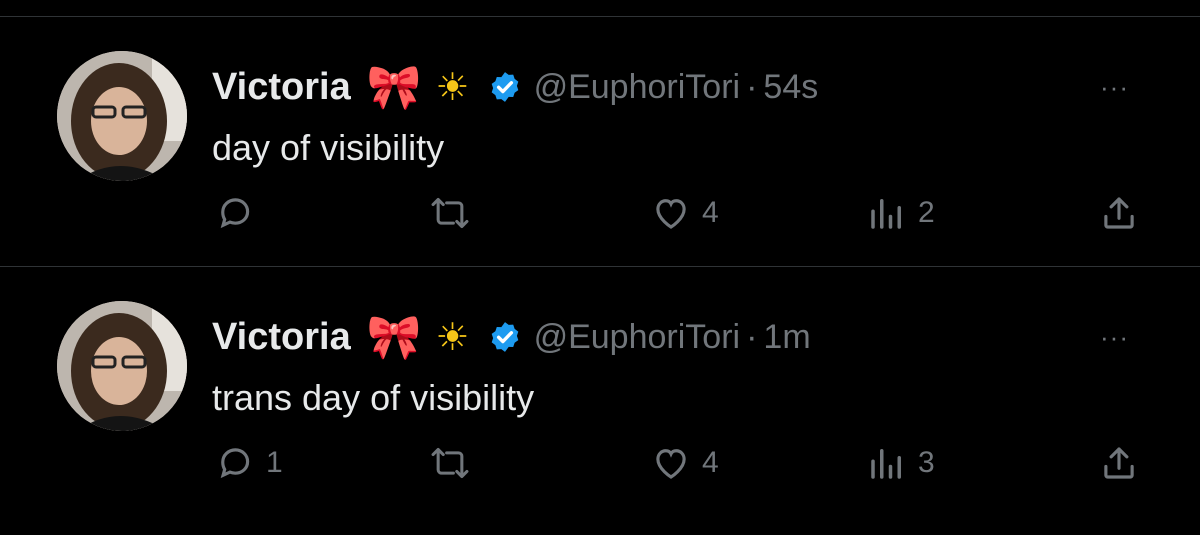 The width and height of the screenshot is (1200, 535). What do you see at coordinates (274, 462) in the screenshot?
I see `reply-count: 1` at bounding box center [274, 462].